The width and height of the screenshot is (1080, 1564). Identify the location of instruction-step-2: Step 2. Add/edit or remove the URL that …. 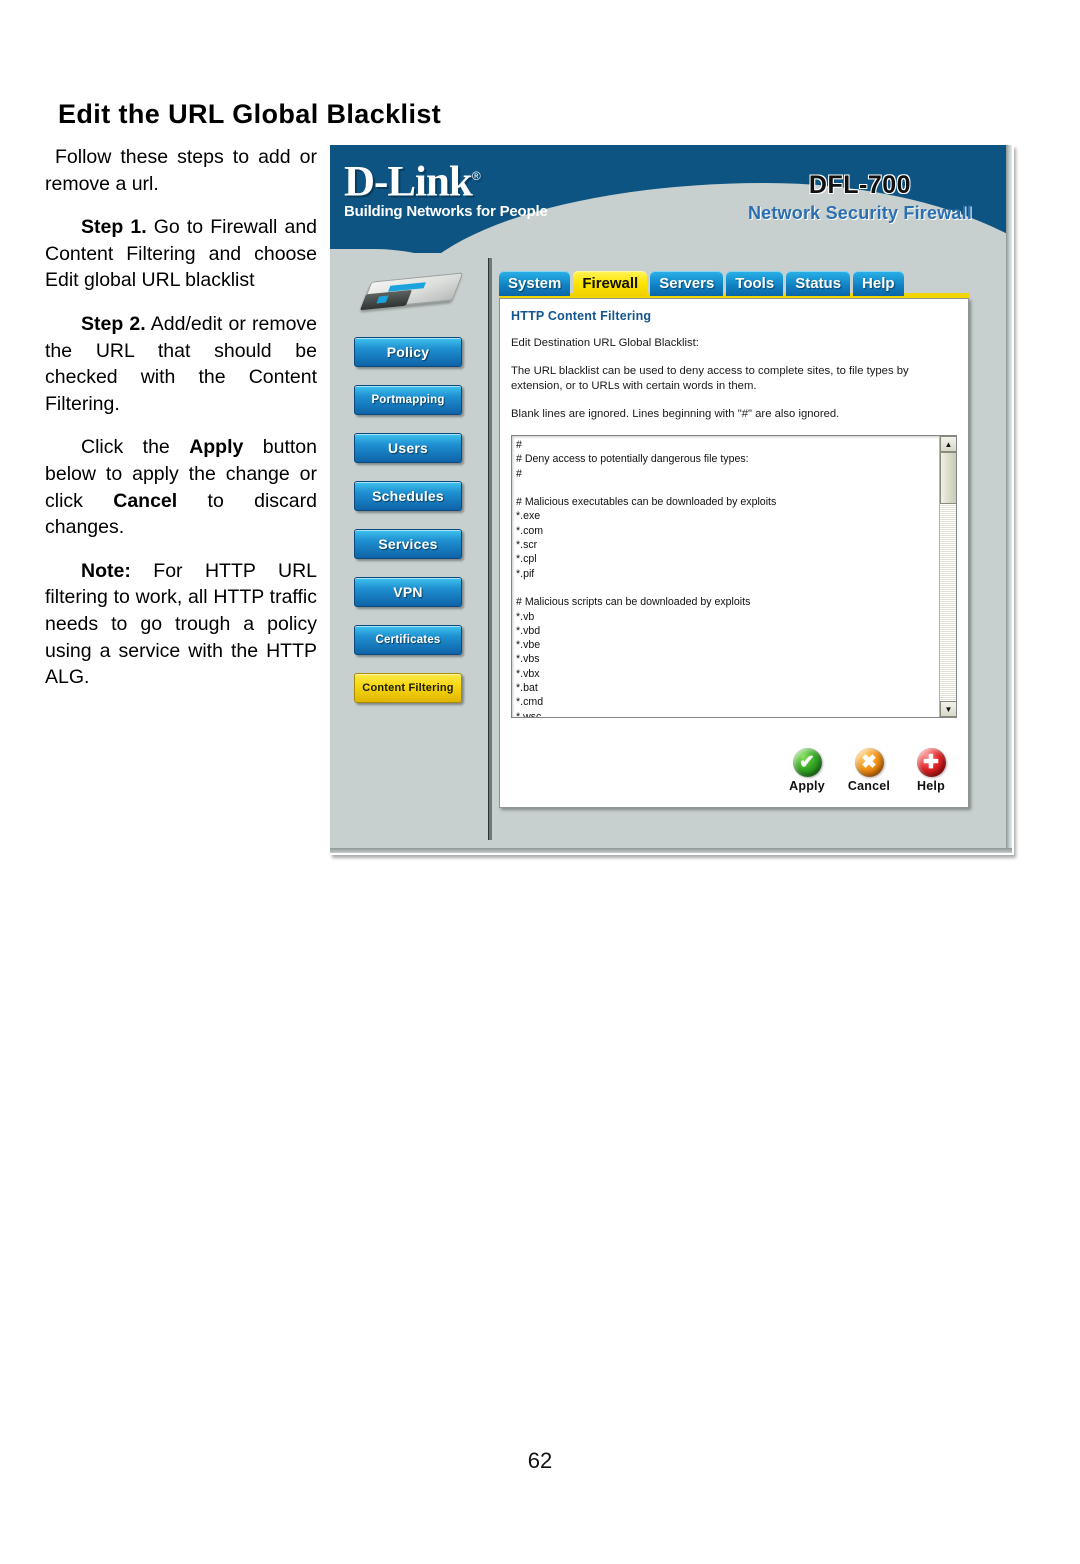
(181, 364).